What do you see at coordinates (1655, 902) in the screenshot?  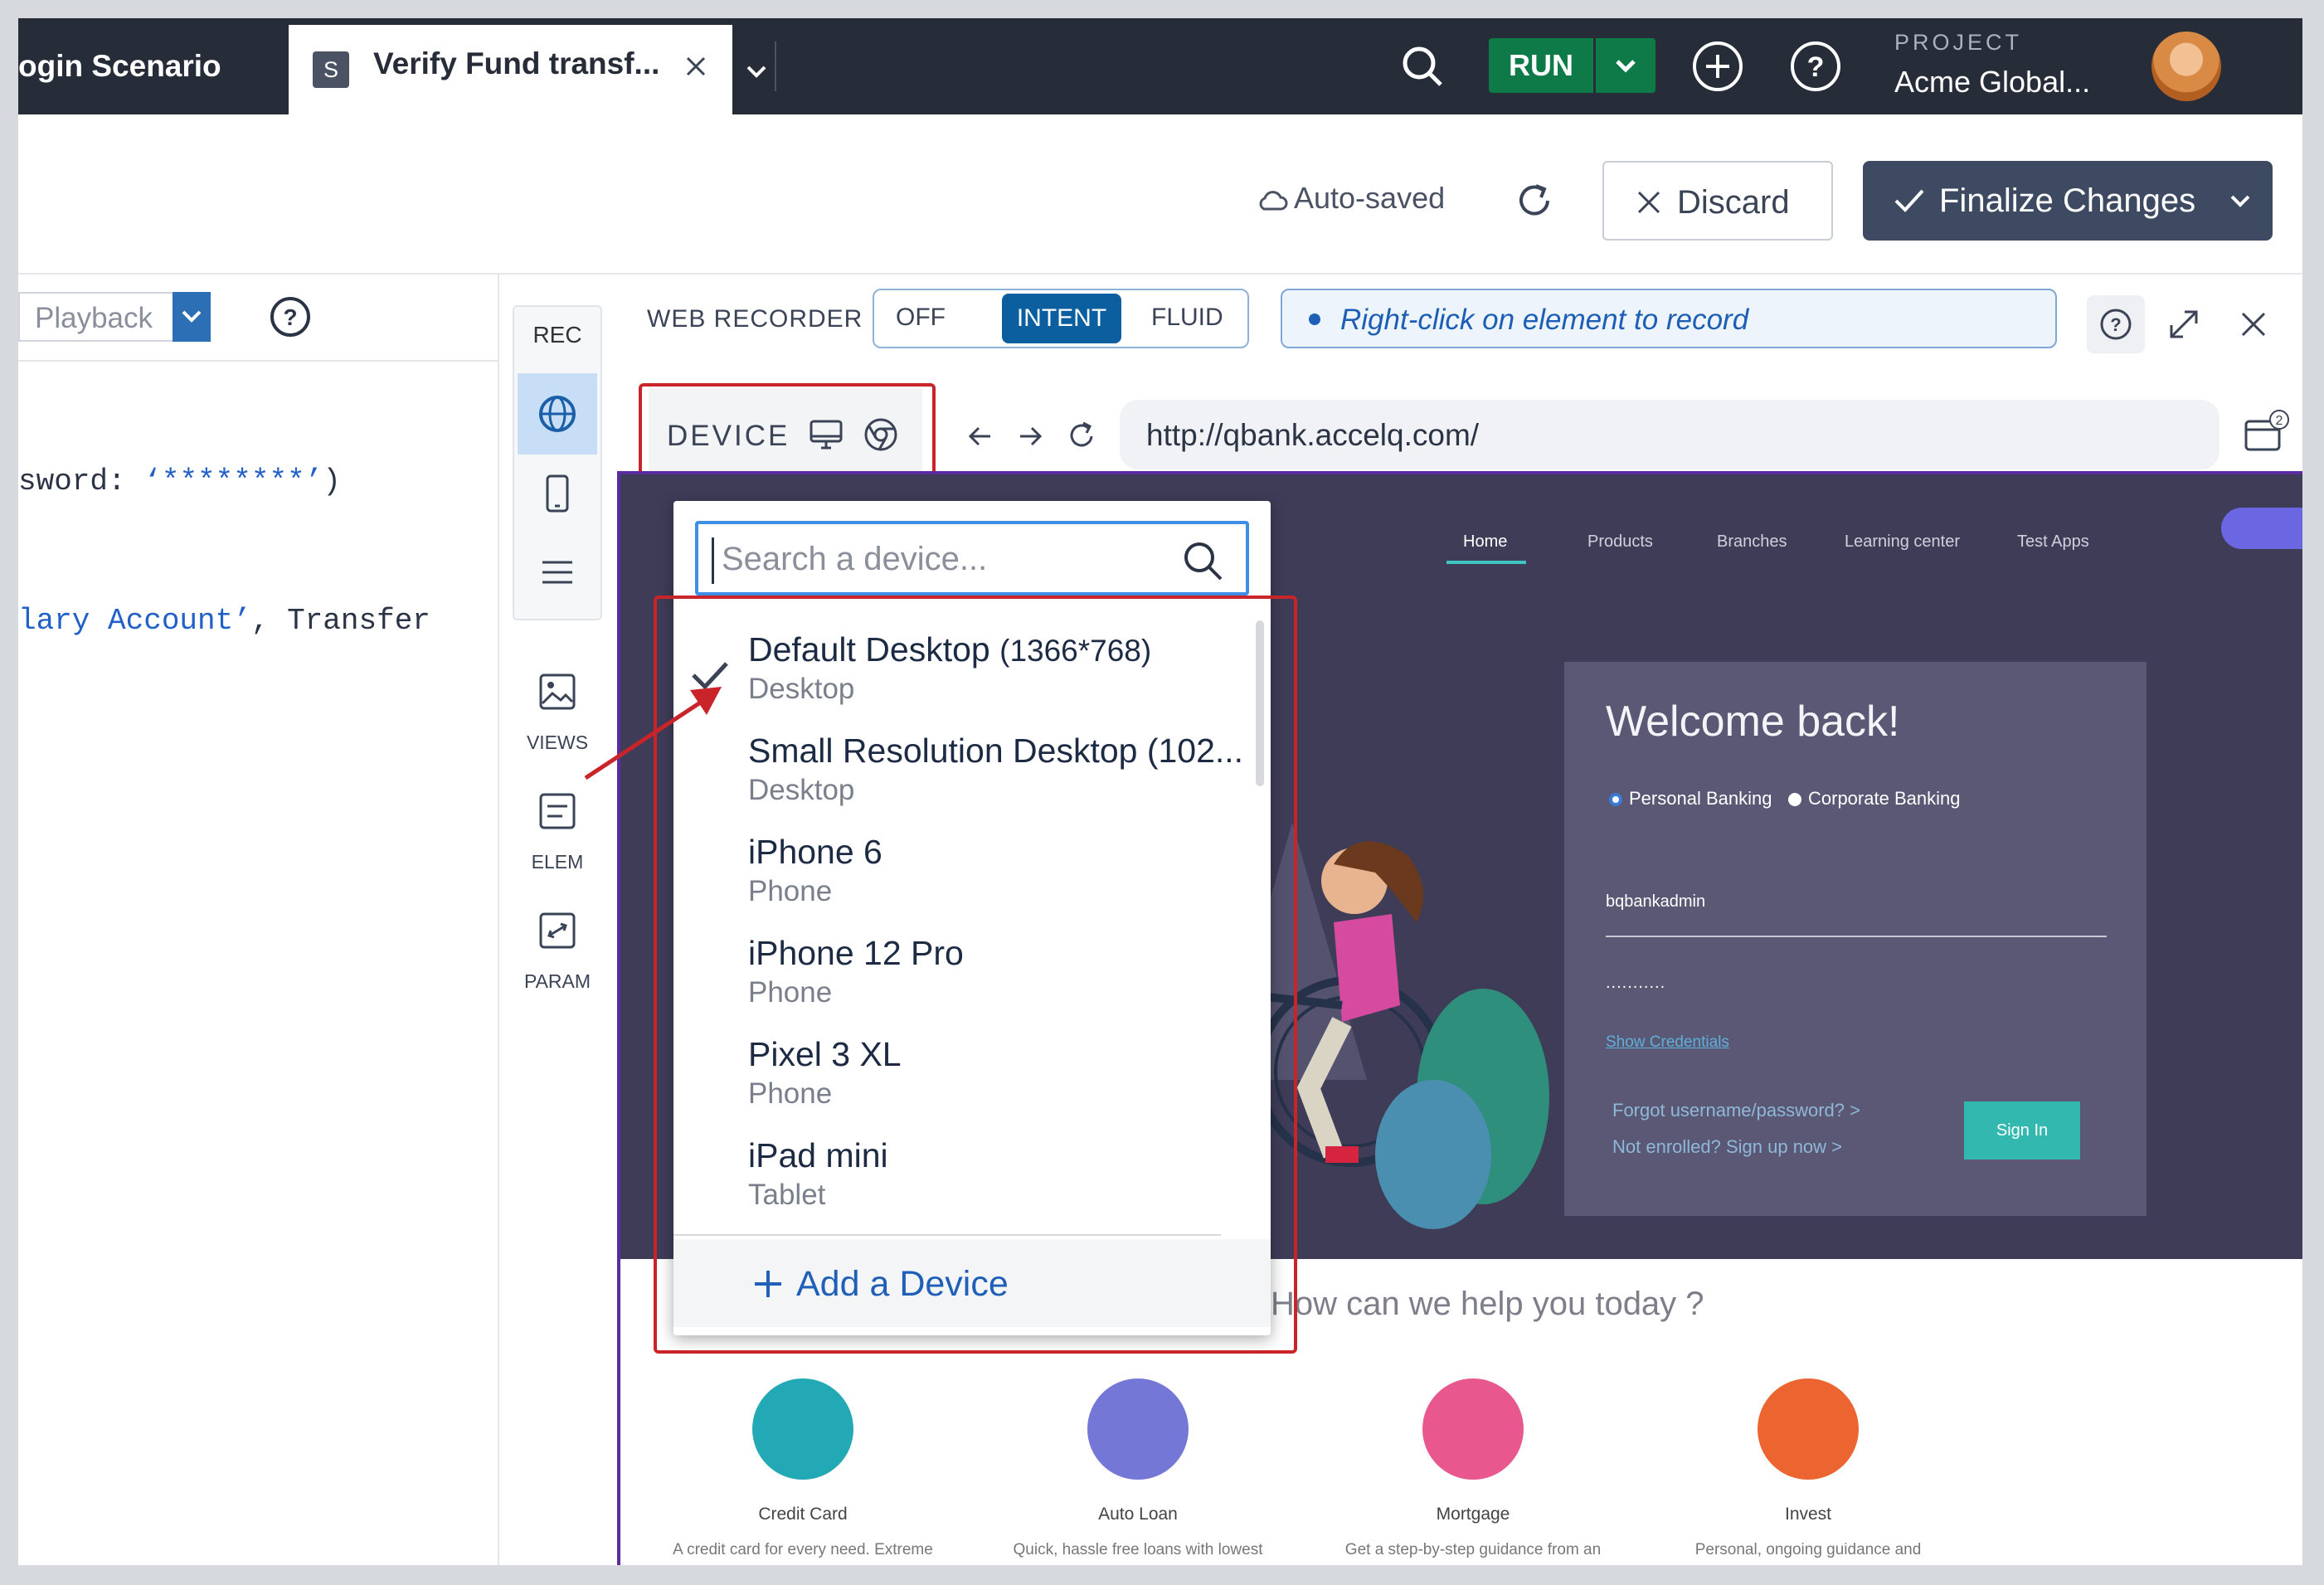 I see `username-field: bqbankadmin` at bounding box center [1655, 902].